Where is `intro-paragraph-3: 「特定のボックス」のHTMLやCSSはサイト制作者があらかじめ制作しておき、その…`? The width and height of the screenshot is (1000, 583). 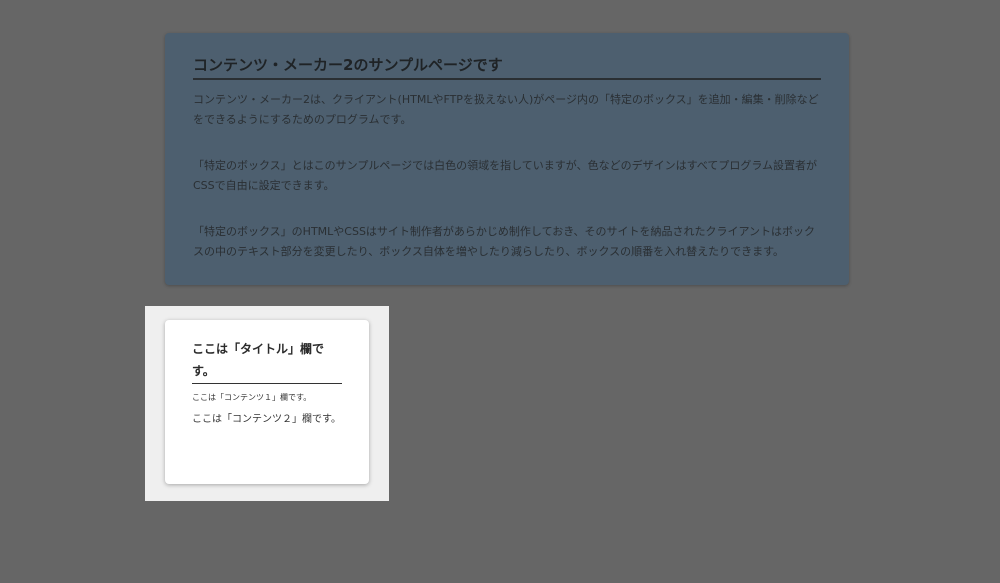
intro-paragraph-3: 「特定のボックス」のHTMLやCSSはサイト制作者があらかじめ制作しておき、その… is located at coordinates (504, 241).